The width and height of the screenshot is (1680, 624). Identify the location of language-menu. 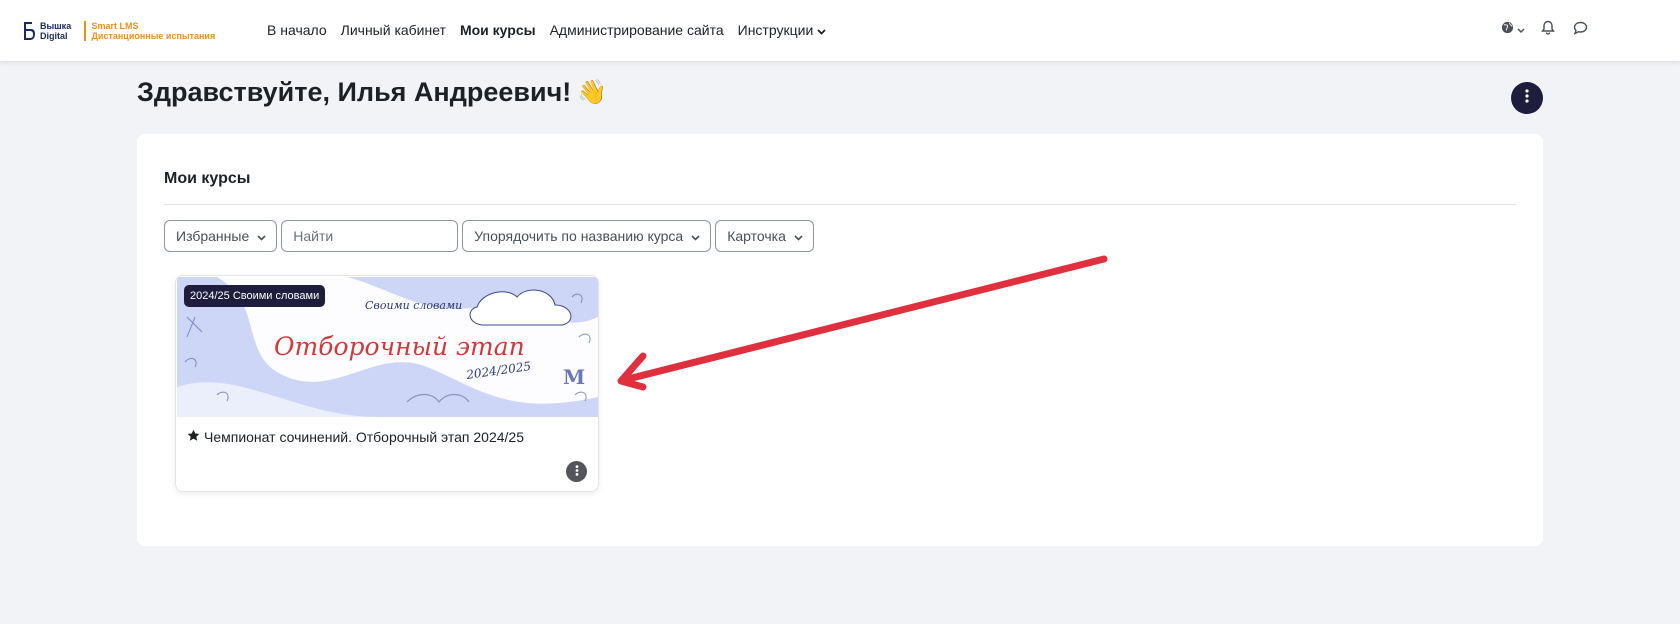
(1513, 30).